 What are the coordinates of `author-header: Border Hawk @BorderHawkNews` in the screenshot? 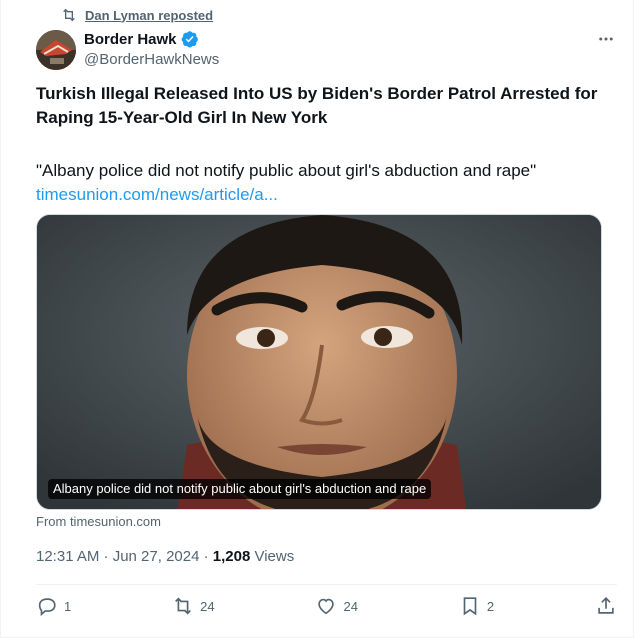 It's located at (151, 49).